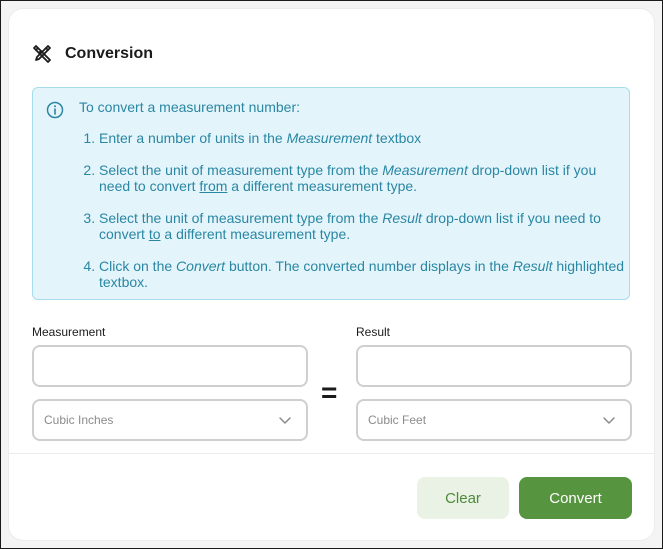 This screenshot has width=663, height=549. I want to click on result-unit-value: Cubic Feet, so click(397, 420).